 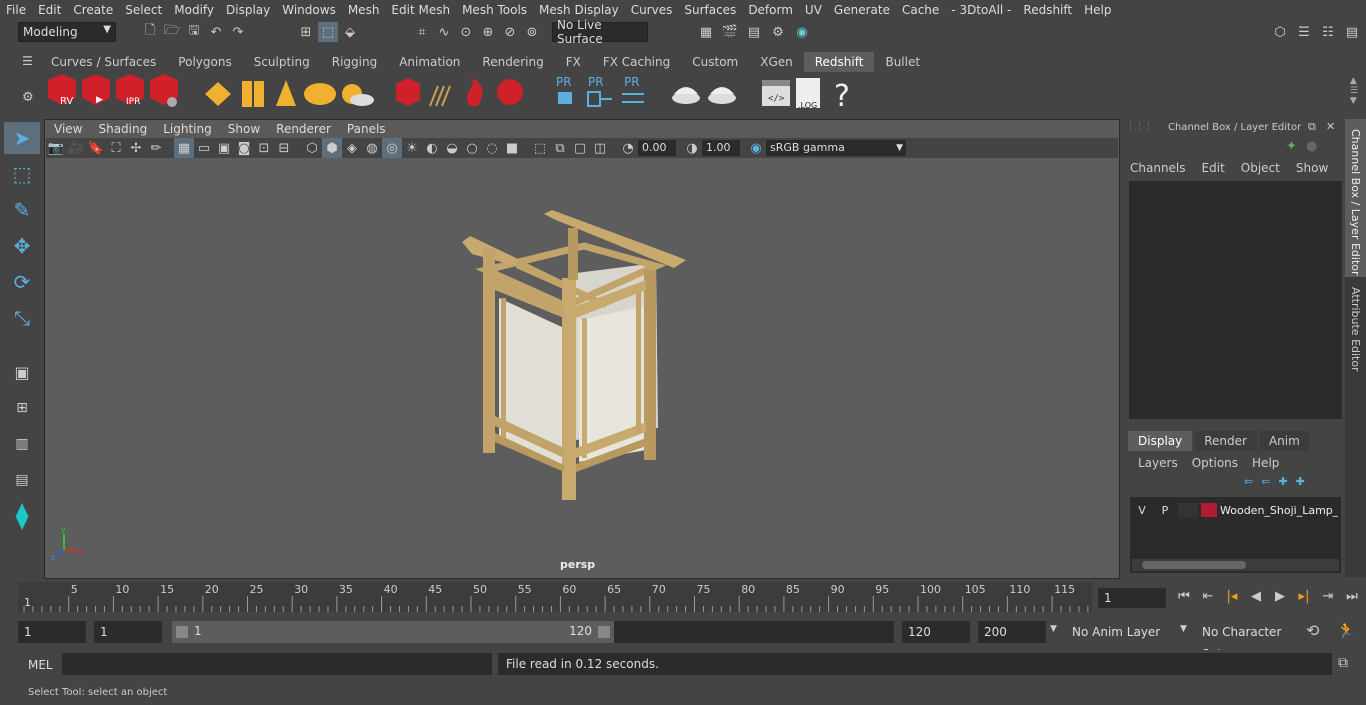 I want to click on exposure-icon: ◔, so click(x=628, y=148).